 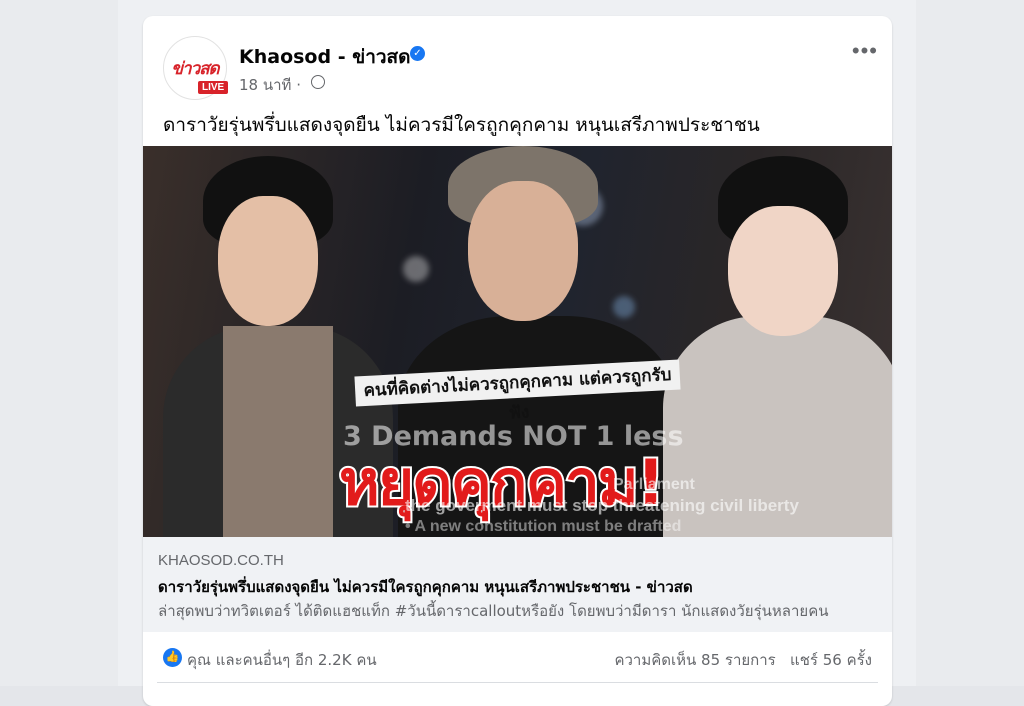 What do you see at coordinates (970, 343) in the screenshot?
I see `right-background` at bounding box center [970, 343].